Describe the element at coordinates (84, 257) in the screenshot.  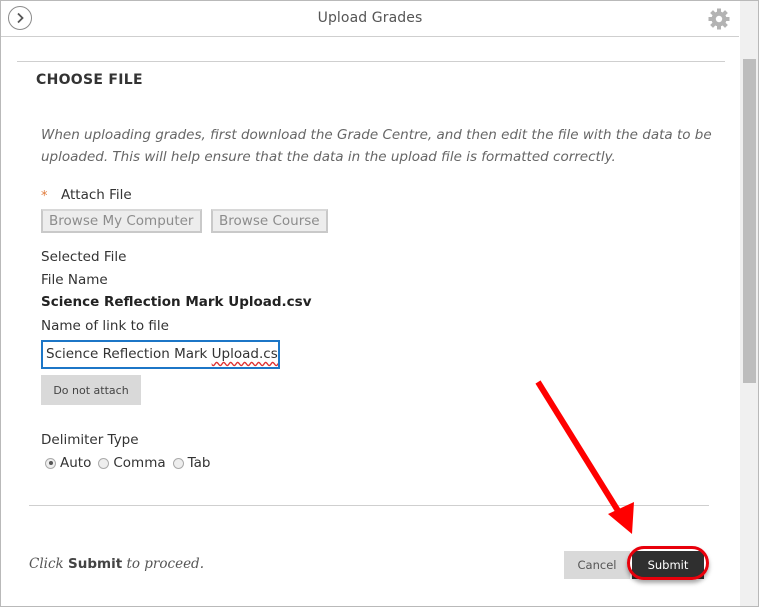
I see `selected-file-heading: Selected File` at that location.